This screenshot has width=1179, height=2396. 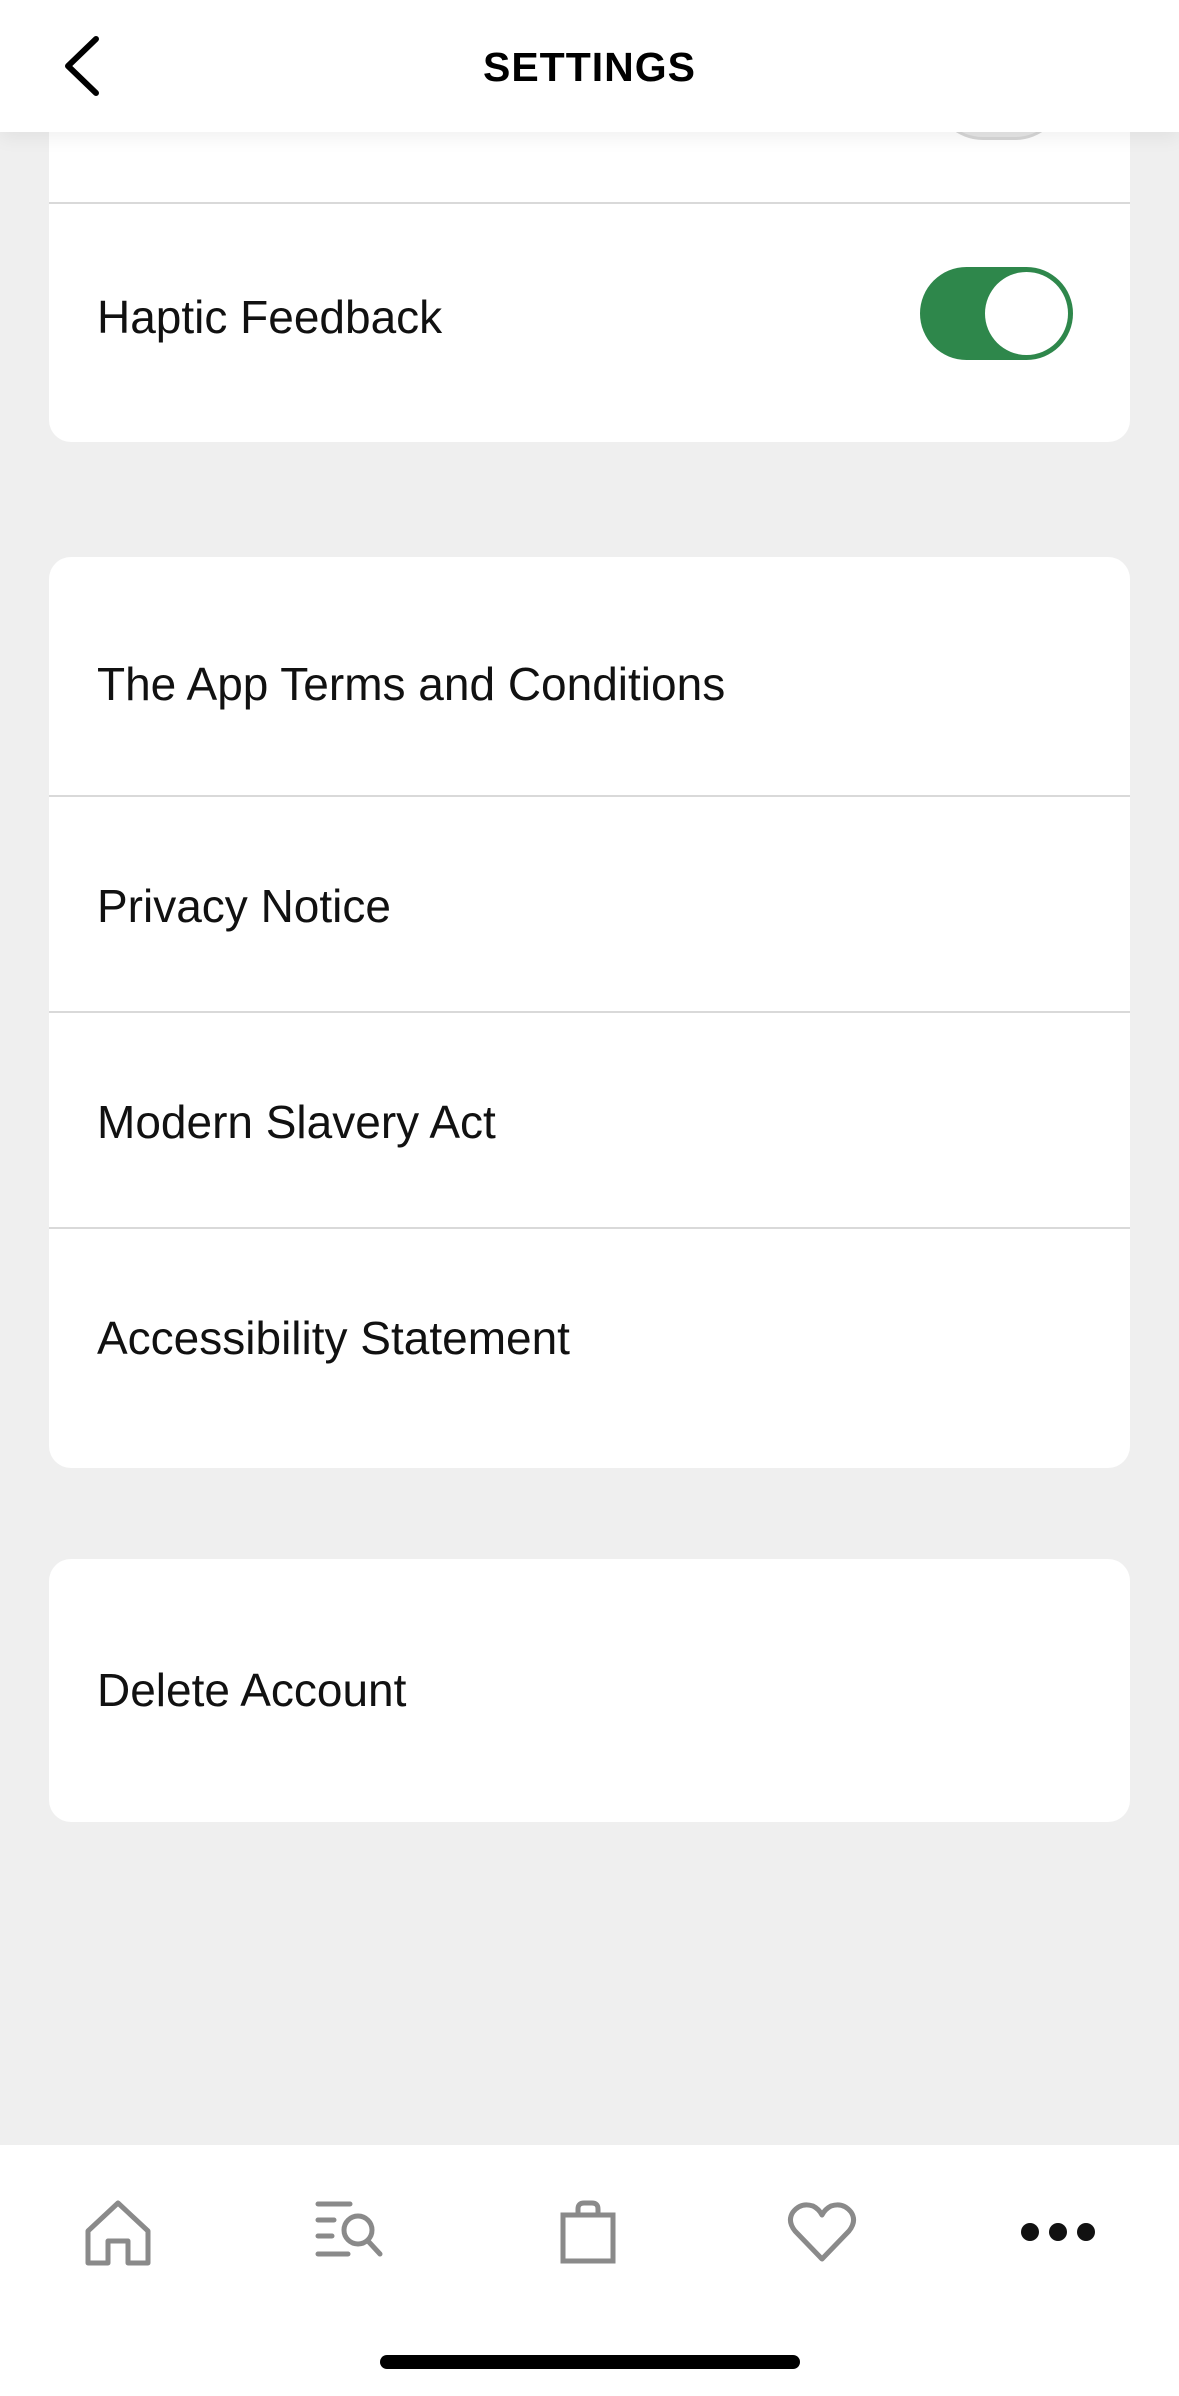 I want to click on bag-icon, so click(x=588, y=2232).